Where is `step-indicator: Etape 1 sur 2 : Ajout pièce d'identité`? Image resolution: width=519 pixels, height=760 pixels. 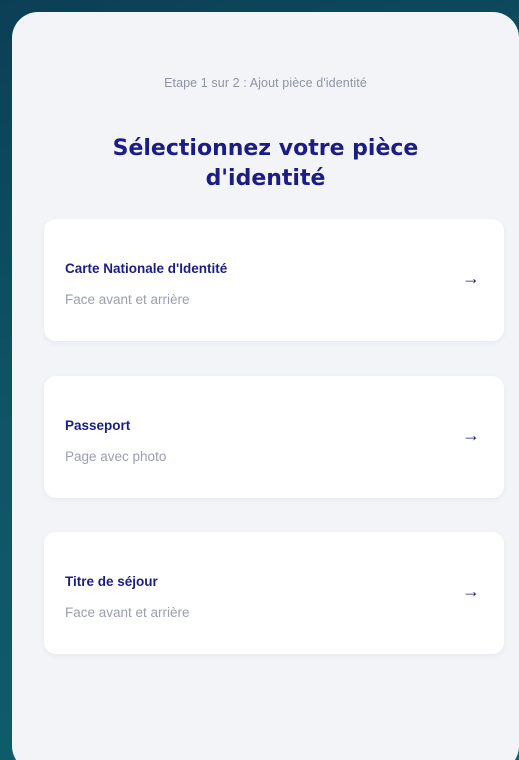 step-indicator: Etape 1 sur 2 : Ajout pièce d'identité is located at coordinates (265, 83).